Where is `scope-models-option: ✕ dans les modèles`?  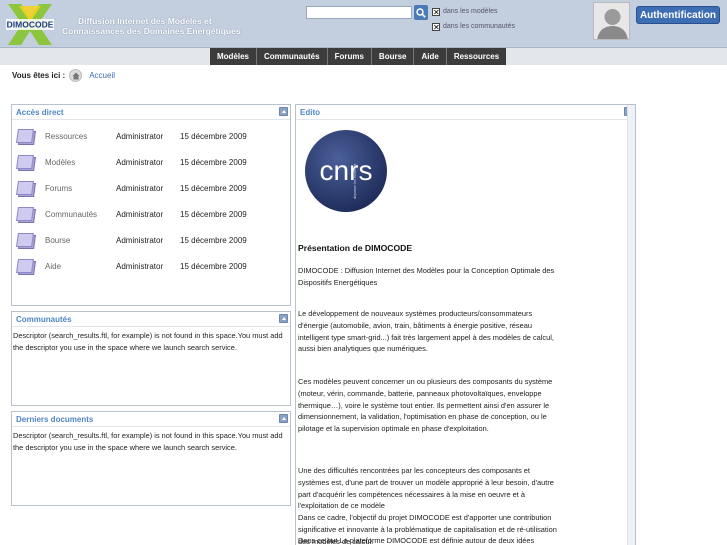 scope-models-option: ✕ dans les modèles is located at coordinates (464, 11).